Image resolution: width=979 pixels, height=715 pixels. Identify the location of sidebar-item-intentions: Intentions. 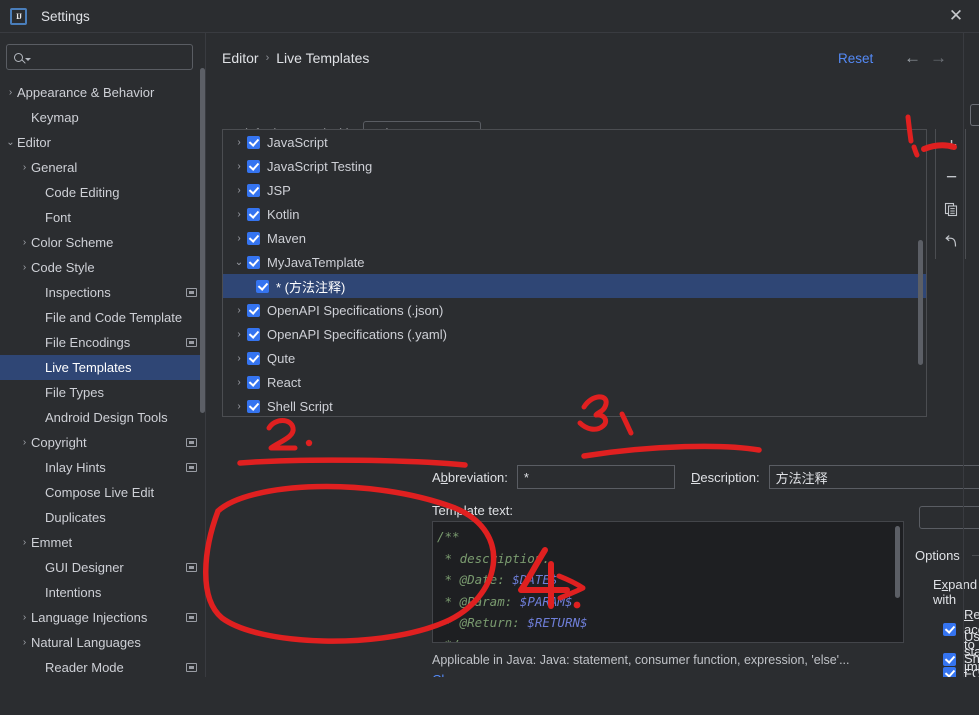
(103, 592).